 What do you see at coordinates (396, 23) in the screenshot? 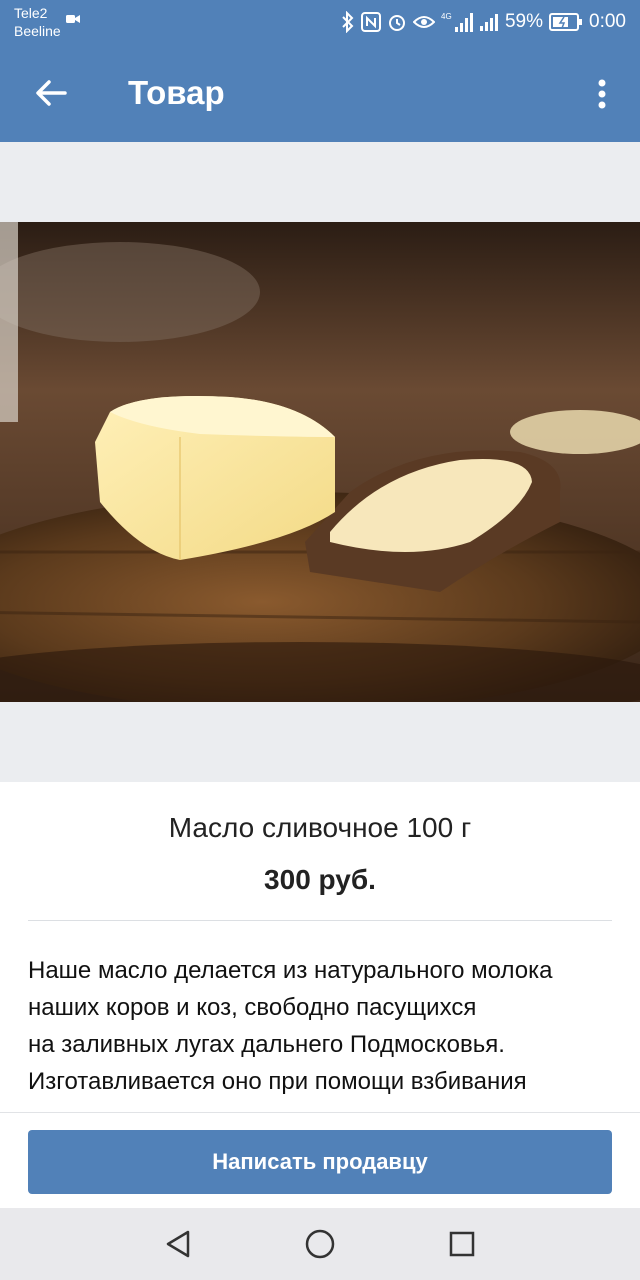
I see `alarm-icon` at bounding box center [396, 23].